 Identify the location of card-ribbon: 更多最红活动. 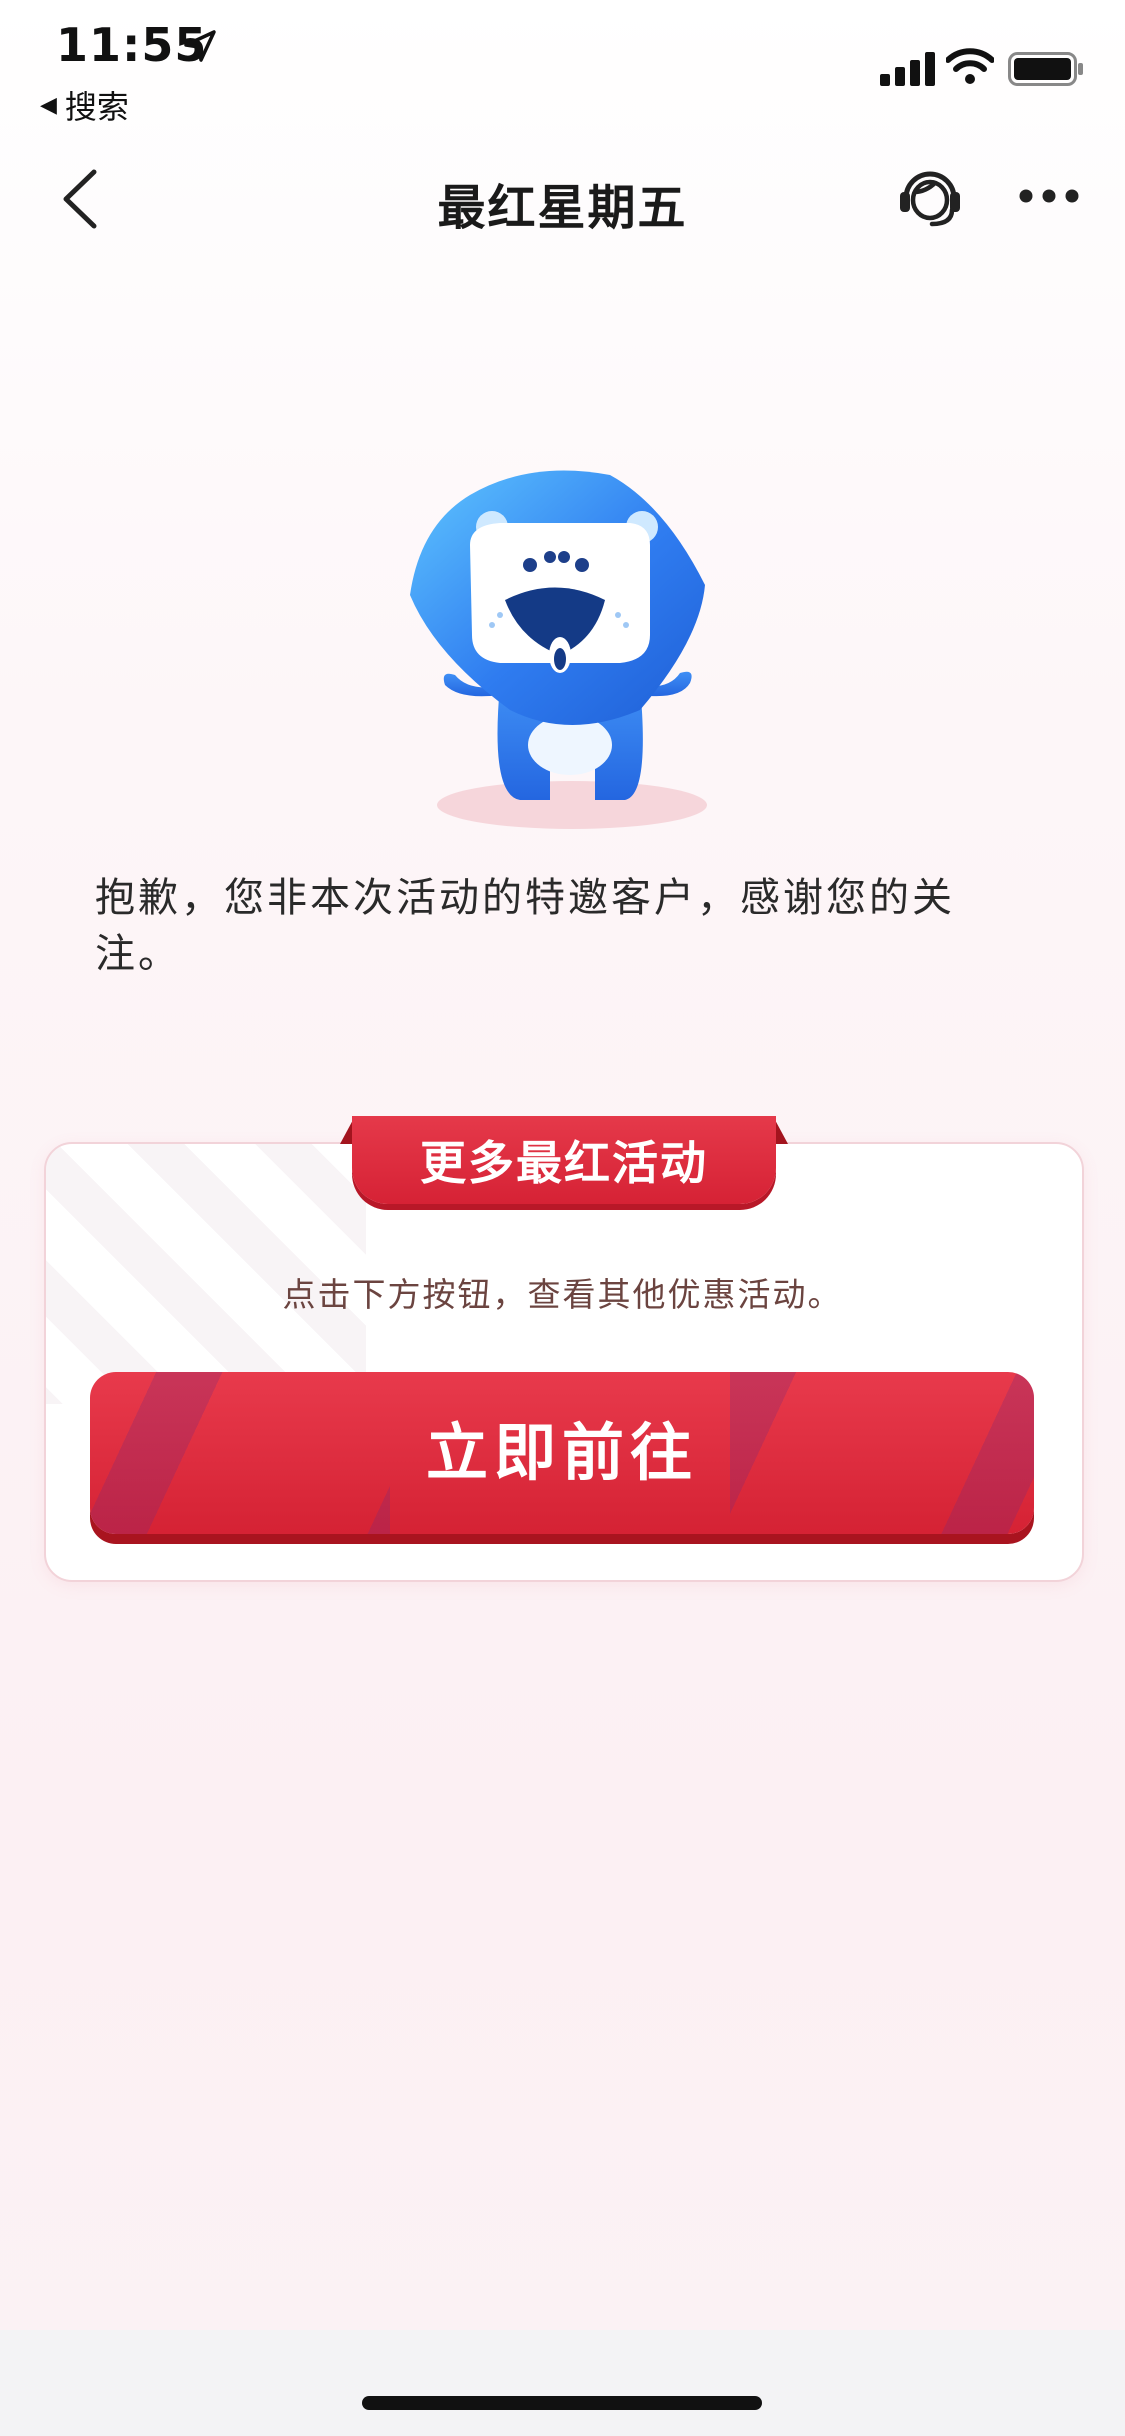
(564, 1162).